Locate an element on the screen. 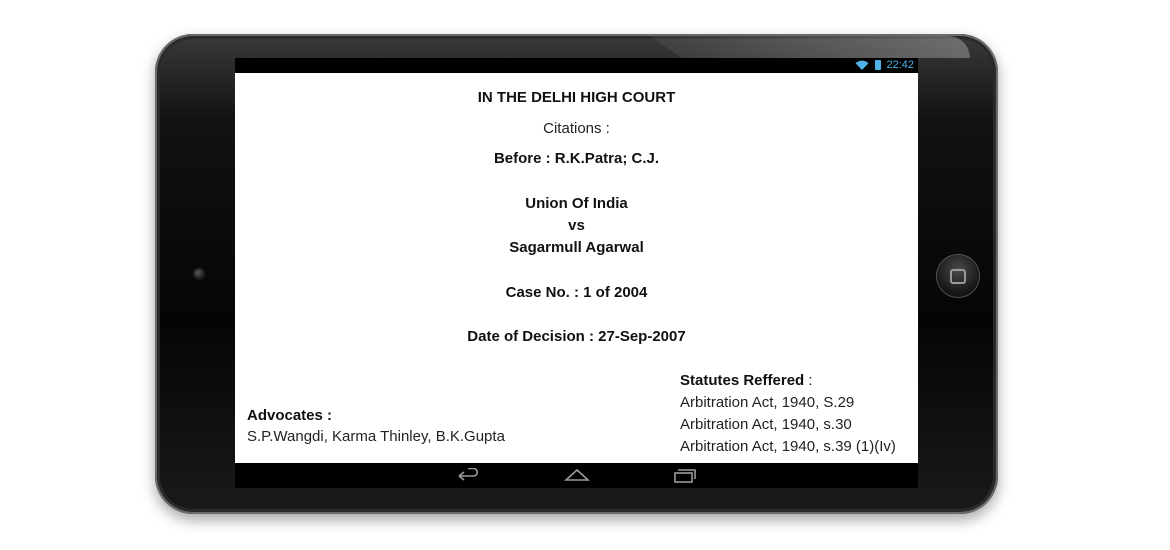 This screenshot has width=1170, height=550. status-time: 22:42 is located at coordinates (900, 65).